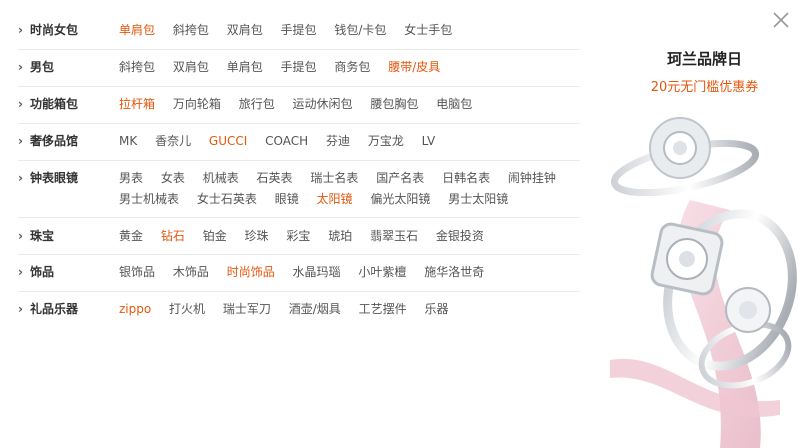 The image size is (799, 448). Describe the element at coordinates (454, 104) in the screenshot. I see `category-link: 电脑包` at that location.